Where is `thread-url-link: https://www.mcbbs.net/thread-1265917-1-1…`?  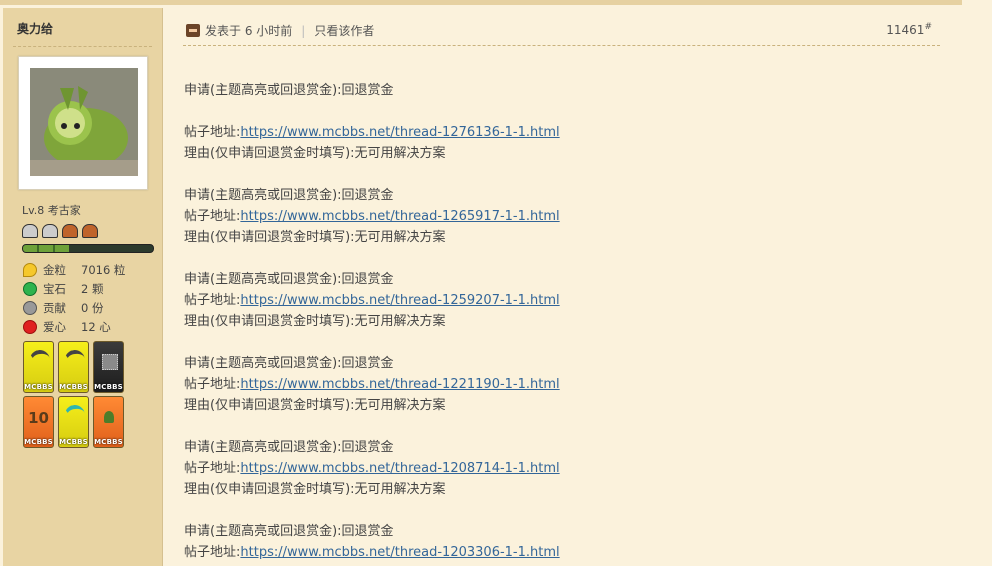 thread-url-link: https://www.mcbbs.net/thread-1265917-1-1… is located at coordinates (399, 216).